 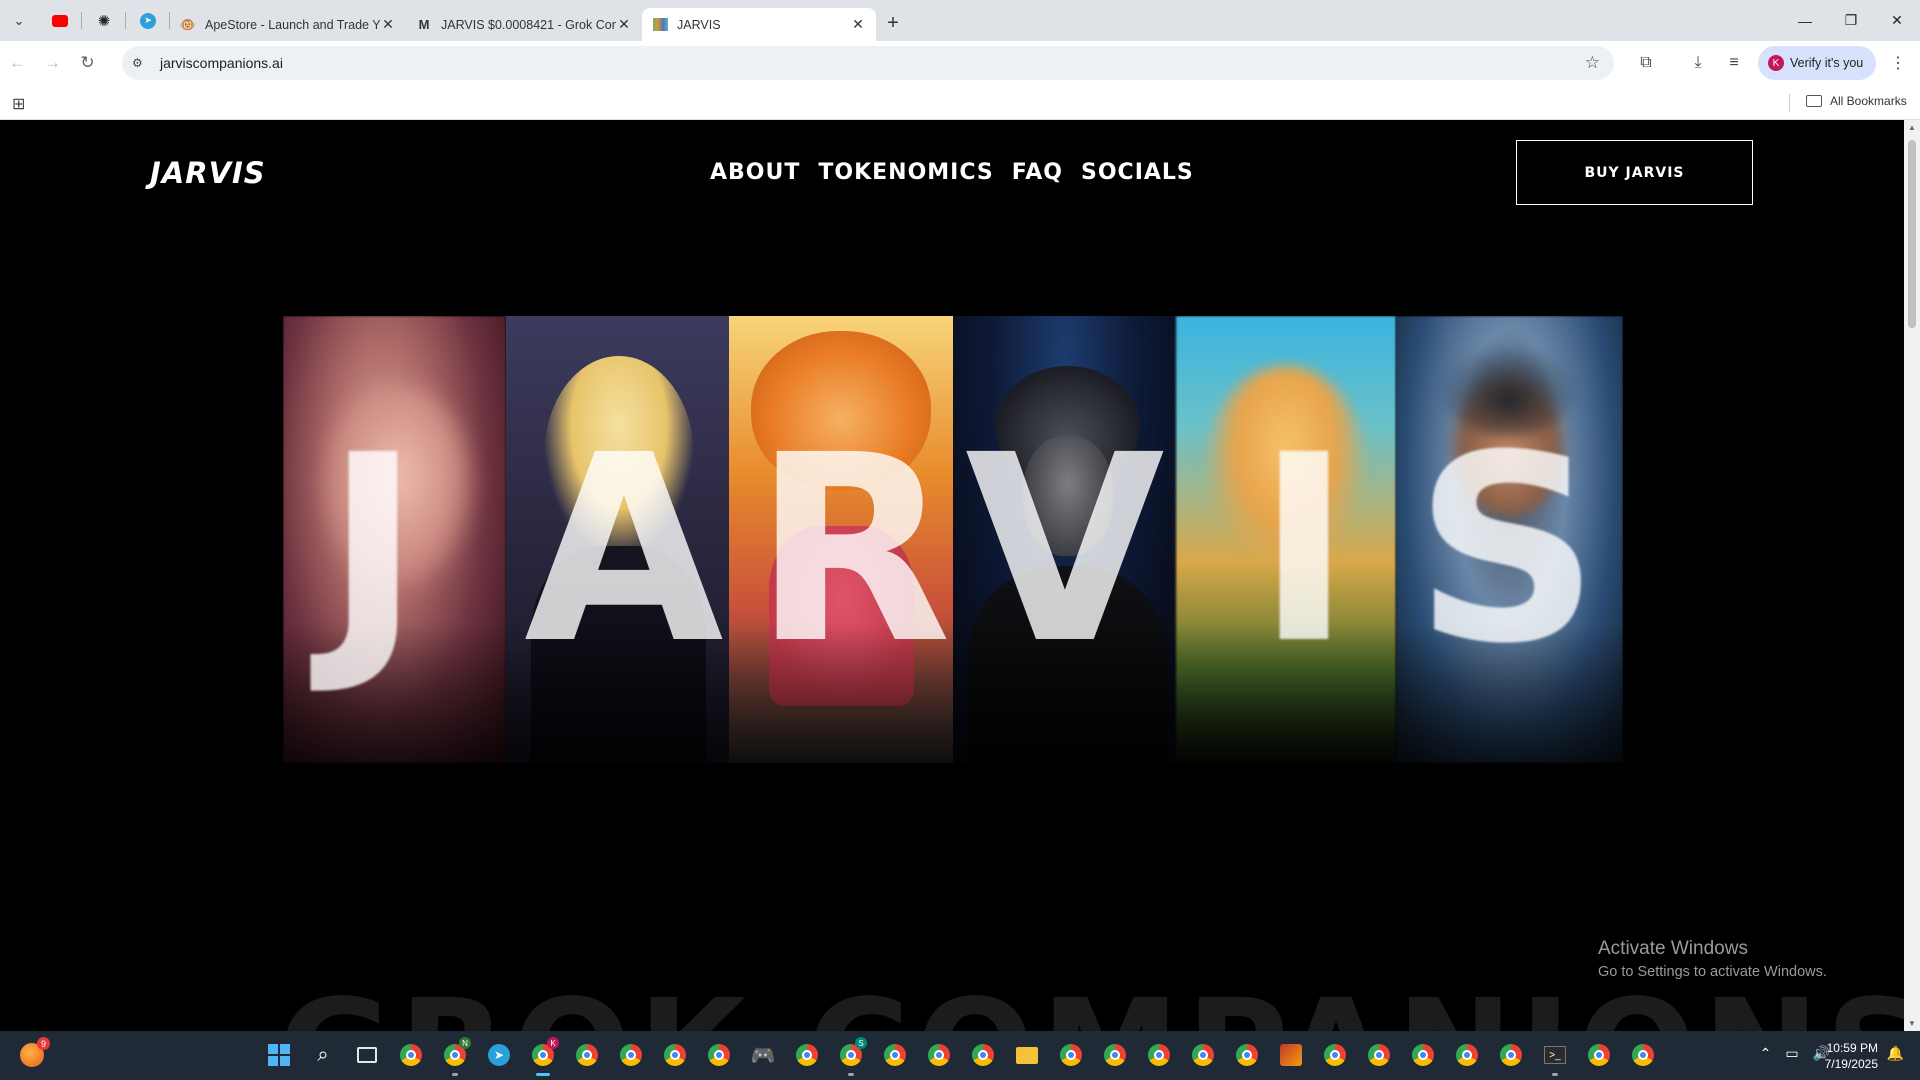 I want to click on notification-bell-icon: 🔔, so click(x=1895, y=1053).